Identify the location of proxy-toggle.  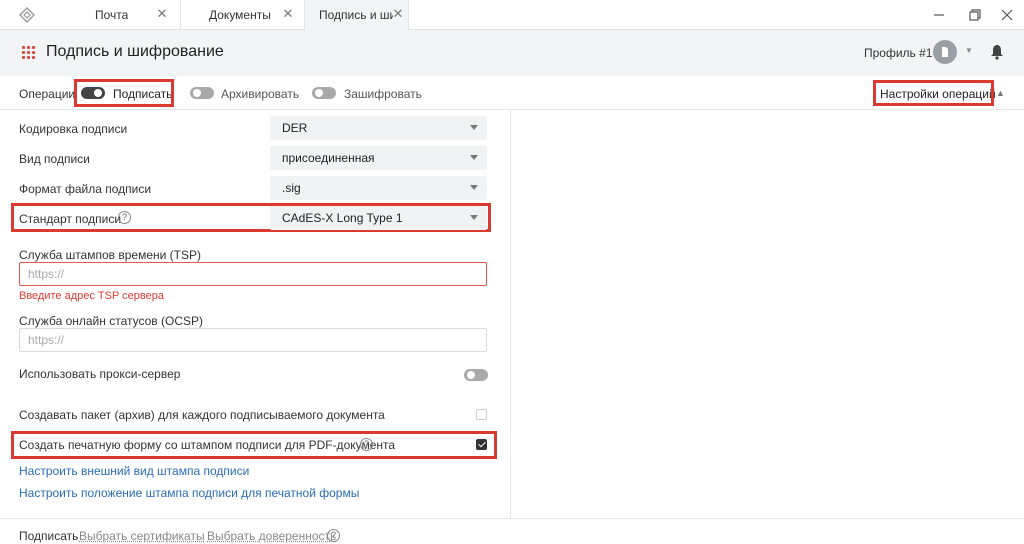
(476, 375).